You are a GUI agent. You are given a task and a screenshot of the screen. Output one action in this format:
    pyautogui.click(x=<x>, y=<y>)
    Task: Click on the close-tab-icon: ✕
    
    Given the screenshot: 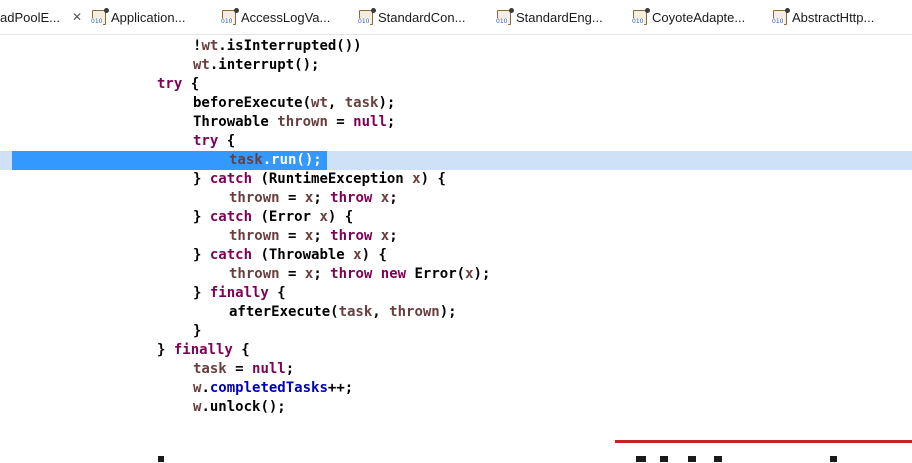 What is the action you would take?
    pyautogui.click(x=77, y=17)
    